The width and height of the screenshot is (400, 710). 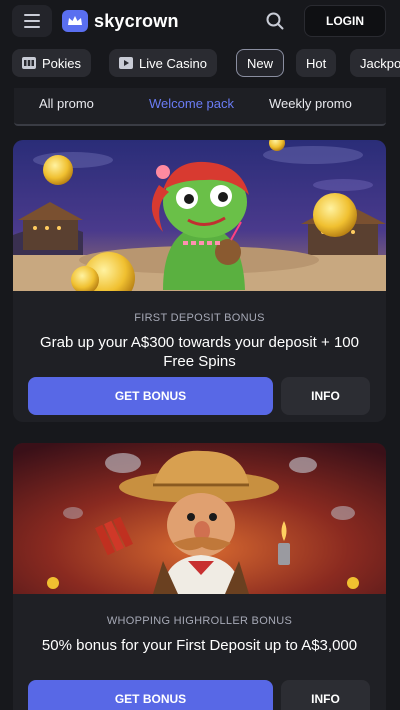 What do you see at coordinates (199, 318) in the screenshot?
I see `promo-kicker: FIRST DEPOSIT BONUS` at bounding box center [199, 318].